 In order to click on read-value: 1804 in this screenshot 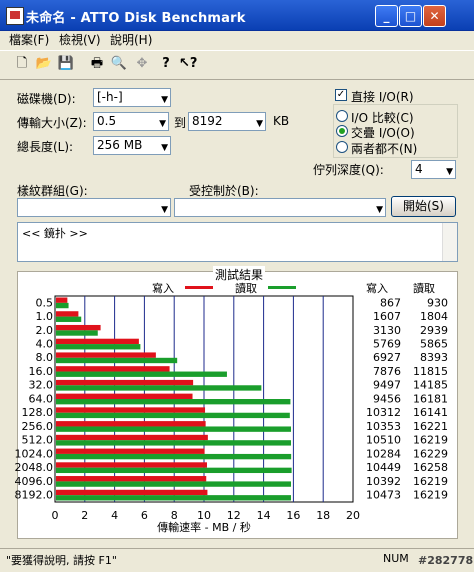, I will do `click(434, 316)`.